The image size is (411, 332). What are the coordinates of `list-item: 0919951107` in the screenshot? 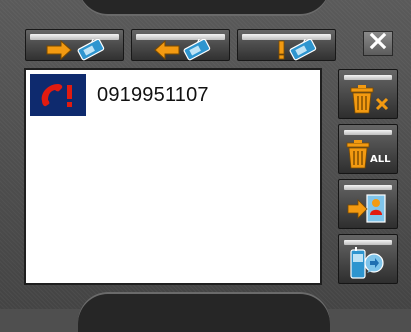 It's located at (175, 95).